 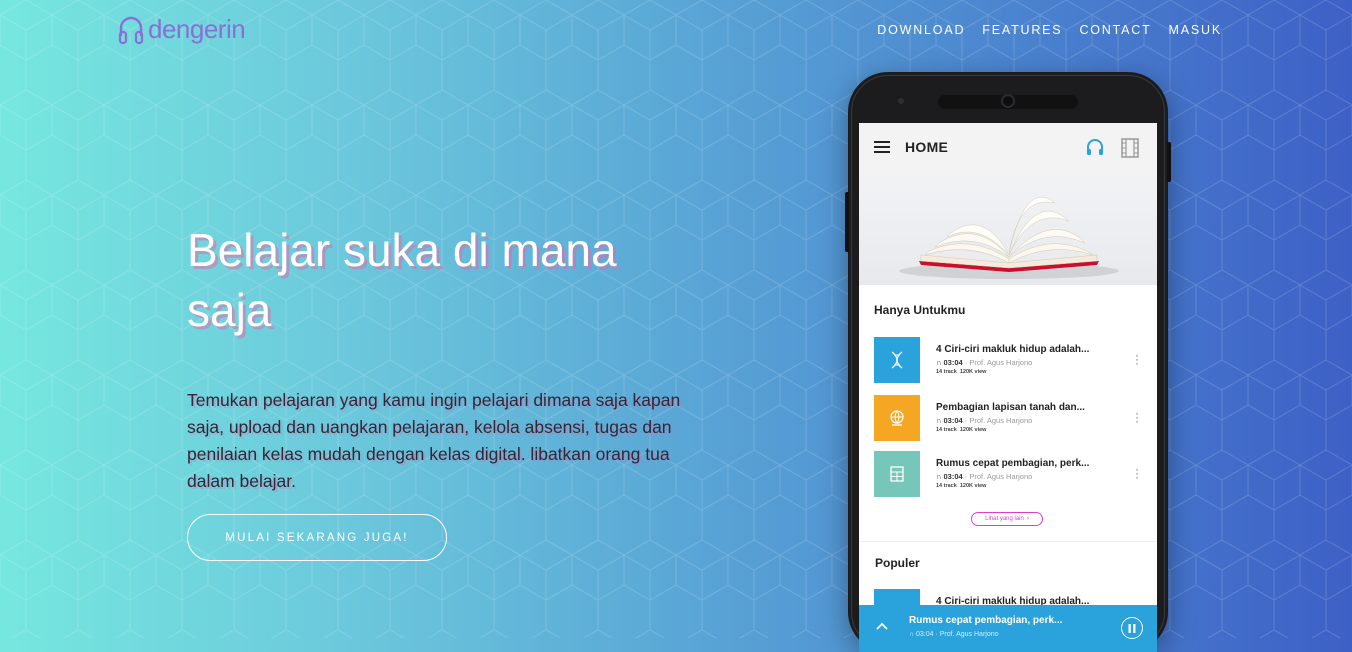 I want to click on main-menu: DOWNLOAD FEATURES CONTACT MASUK, so click(x=1049, y=30).